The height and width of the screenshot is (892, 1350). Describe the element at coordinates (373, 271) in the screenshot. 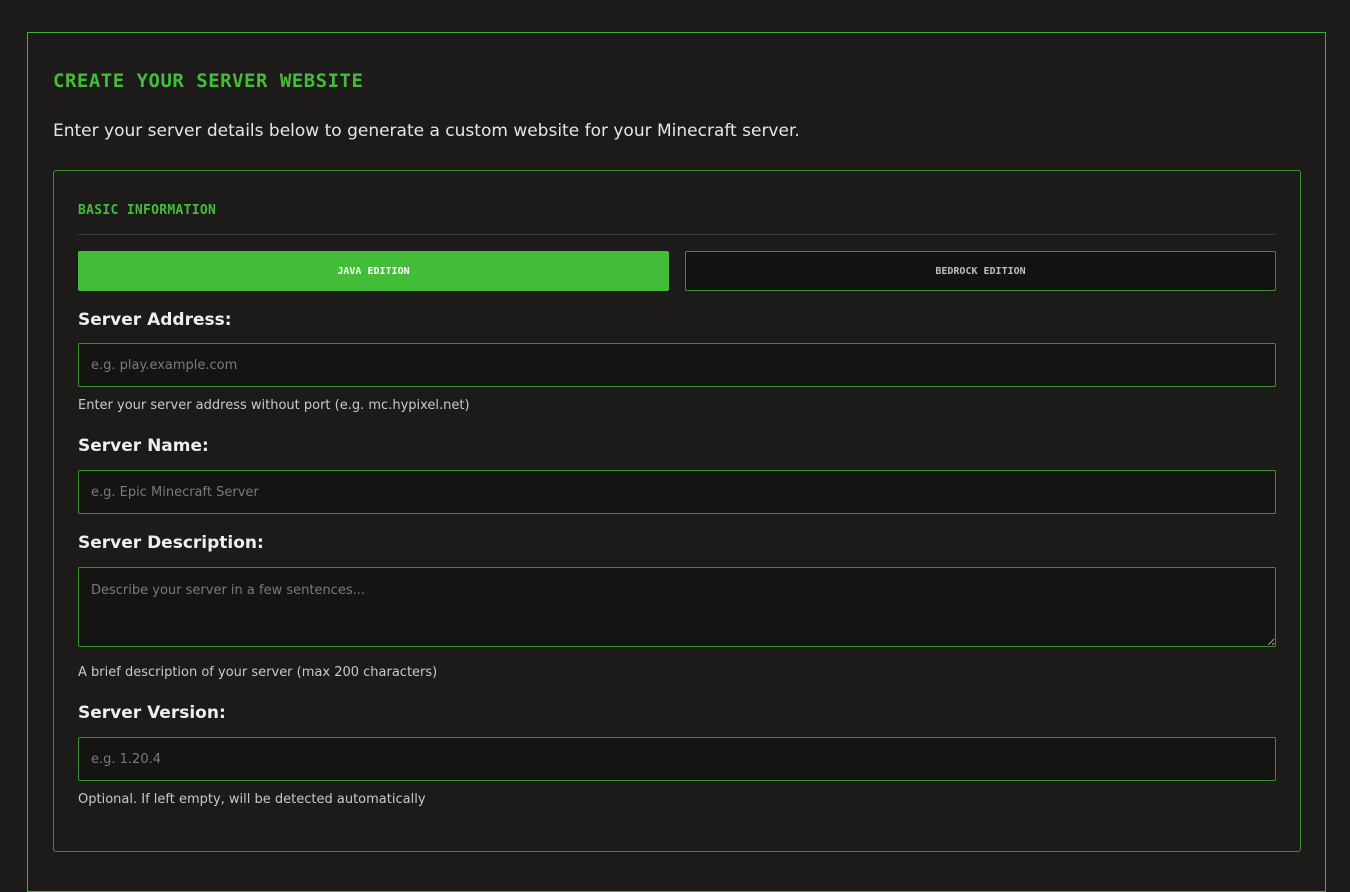

I see `java-edition-button: JAVA EDITION` at that location.